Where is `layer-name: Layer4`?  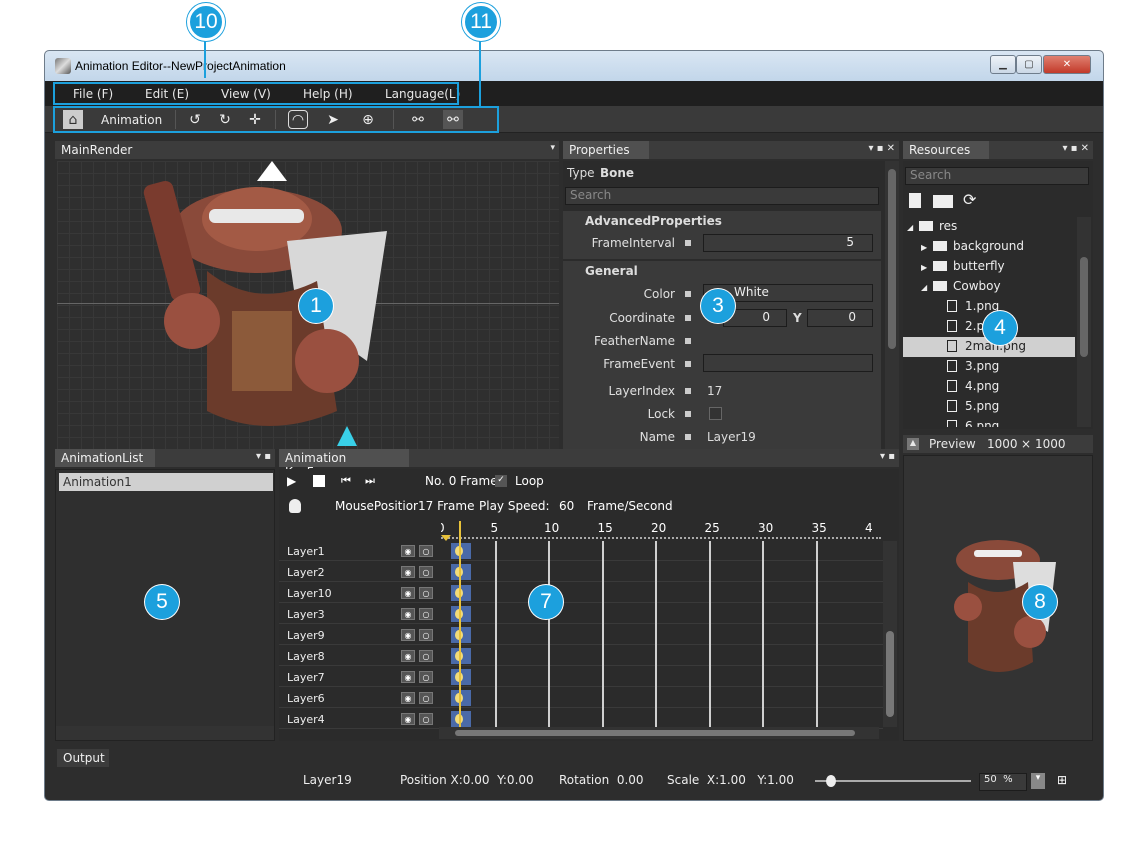 layer-name: Layer4 is located at coordinates (306, 719).